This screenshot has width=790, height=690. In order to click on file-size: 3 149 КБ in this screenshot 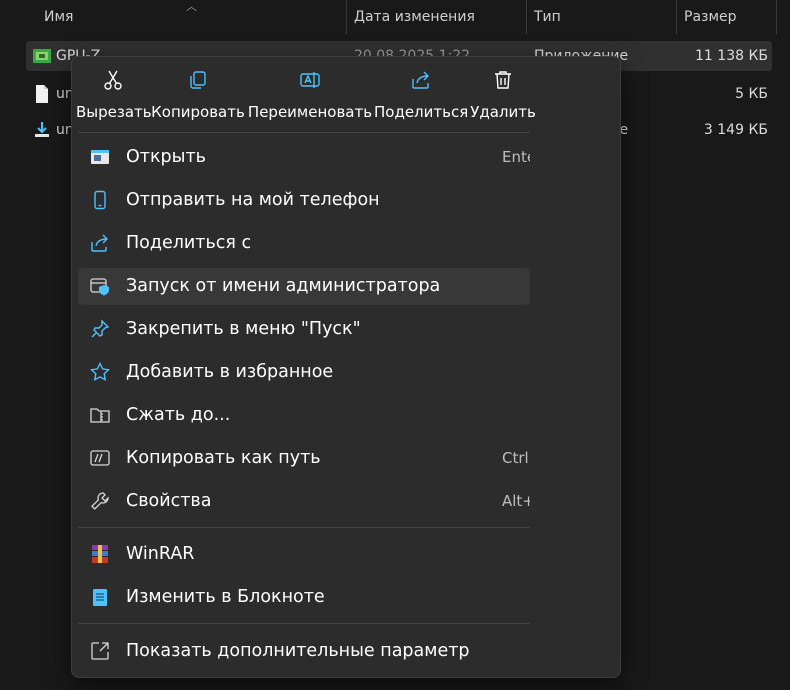, I will do `click(735, 130)`.